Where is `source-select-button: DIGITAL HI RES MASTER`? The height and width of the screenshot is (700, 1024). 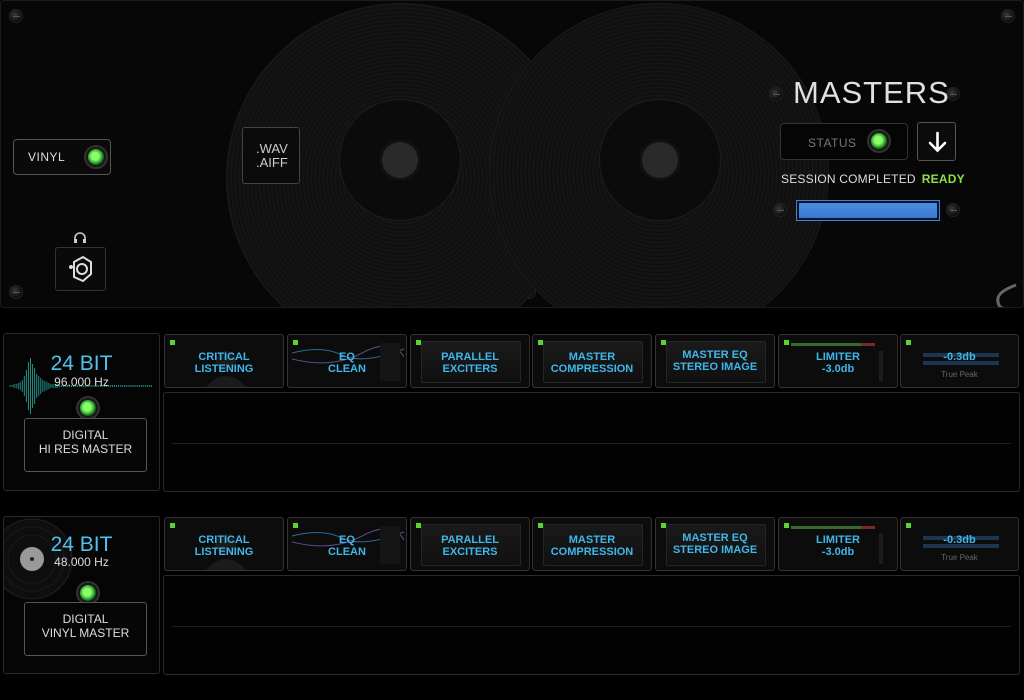
source-select-button: DIGITAL HI RES MASTER is located at coordinates (85, 445).